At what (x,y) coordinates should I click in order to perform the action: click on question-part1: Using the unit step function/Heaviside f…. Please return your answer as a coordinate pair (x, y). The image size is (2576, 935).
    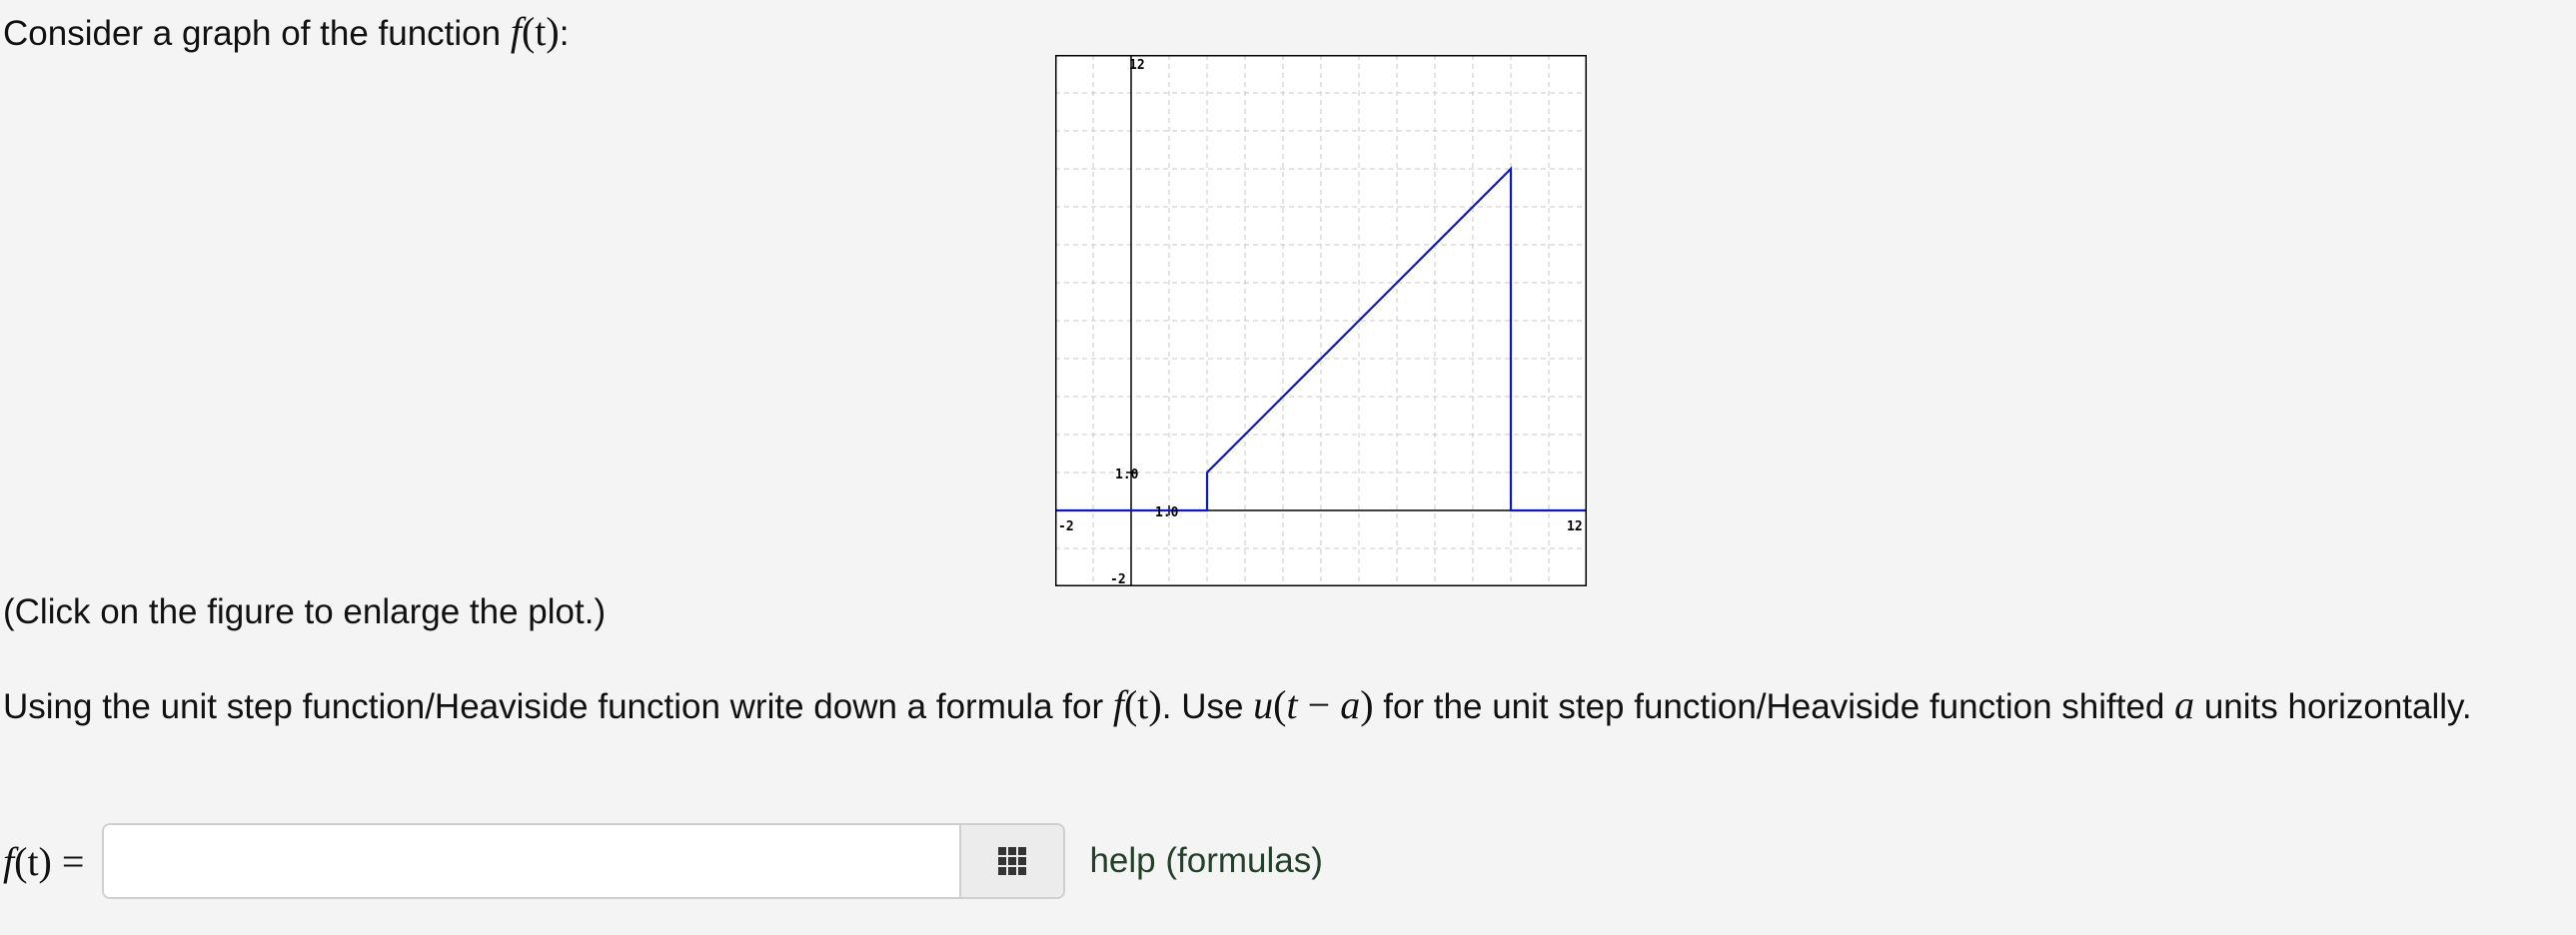
    Looking at the image, I should click on (558, 706).